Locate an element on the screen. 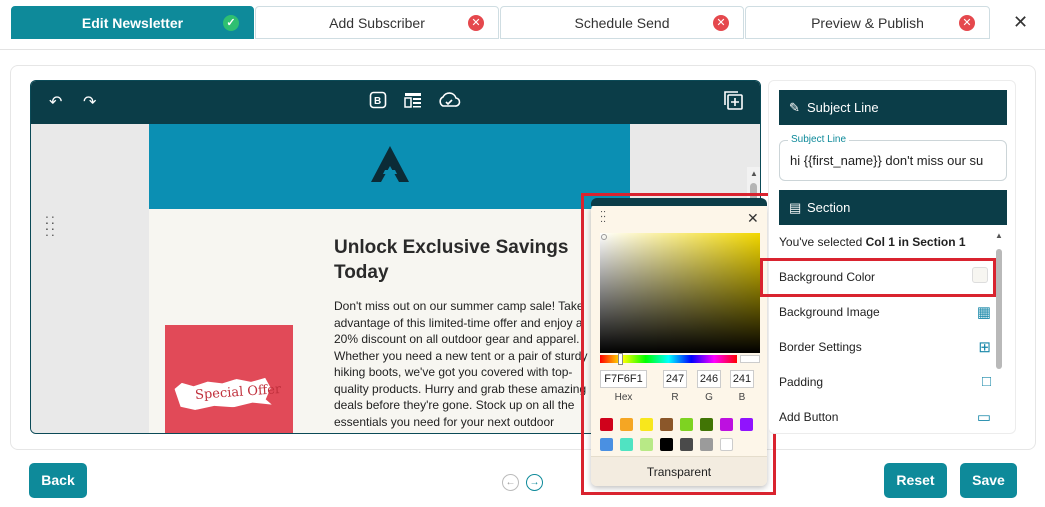  selected-target: Col 1 in Section 1 is located at coordinates (915, 242).